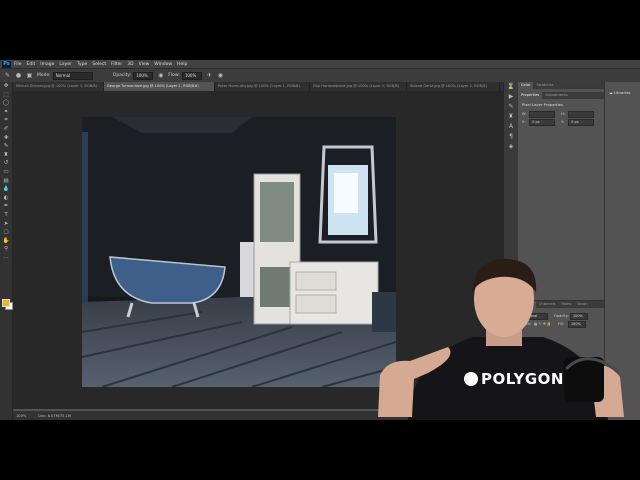 The image size is (640, 480). Describe the element at coordinates (526, 85) in the screenshot. I see `tab-color: Color` at that location.